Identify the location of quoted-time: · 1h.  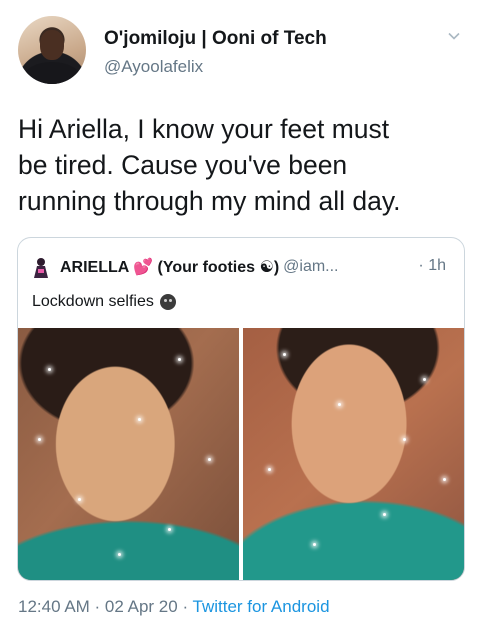
(432, 265).